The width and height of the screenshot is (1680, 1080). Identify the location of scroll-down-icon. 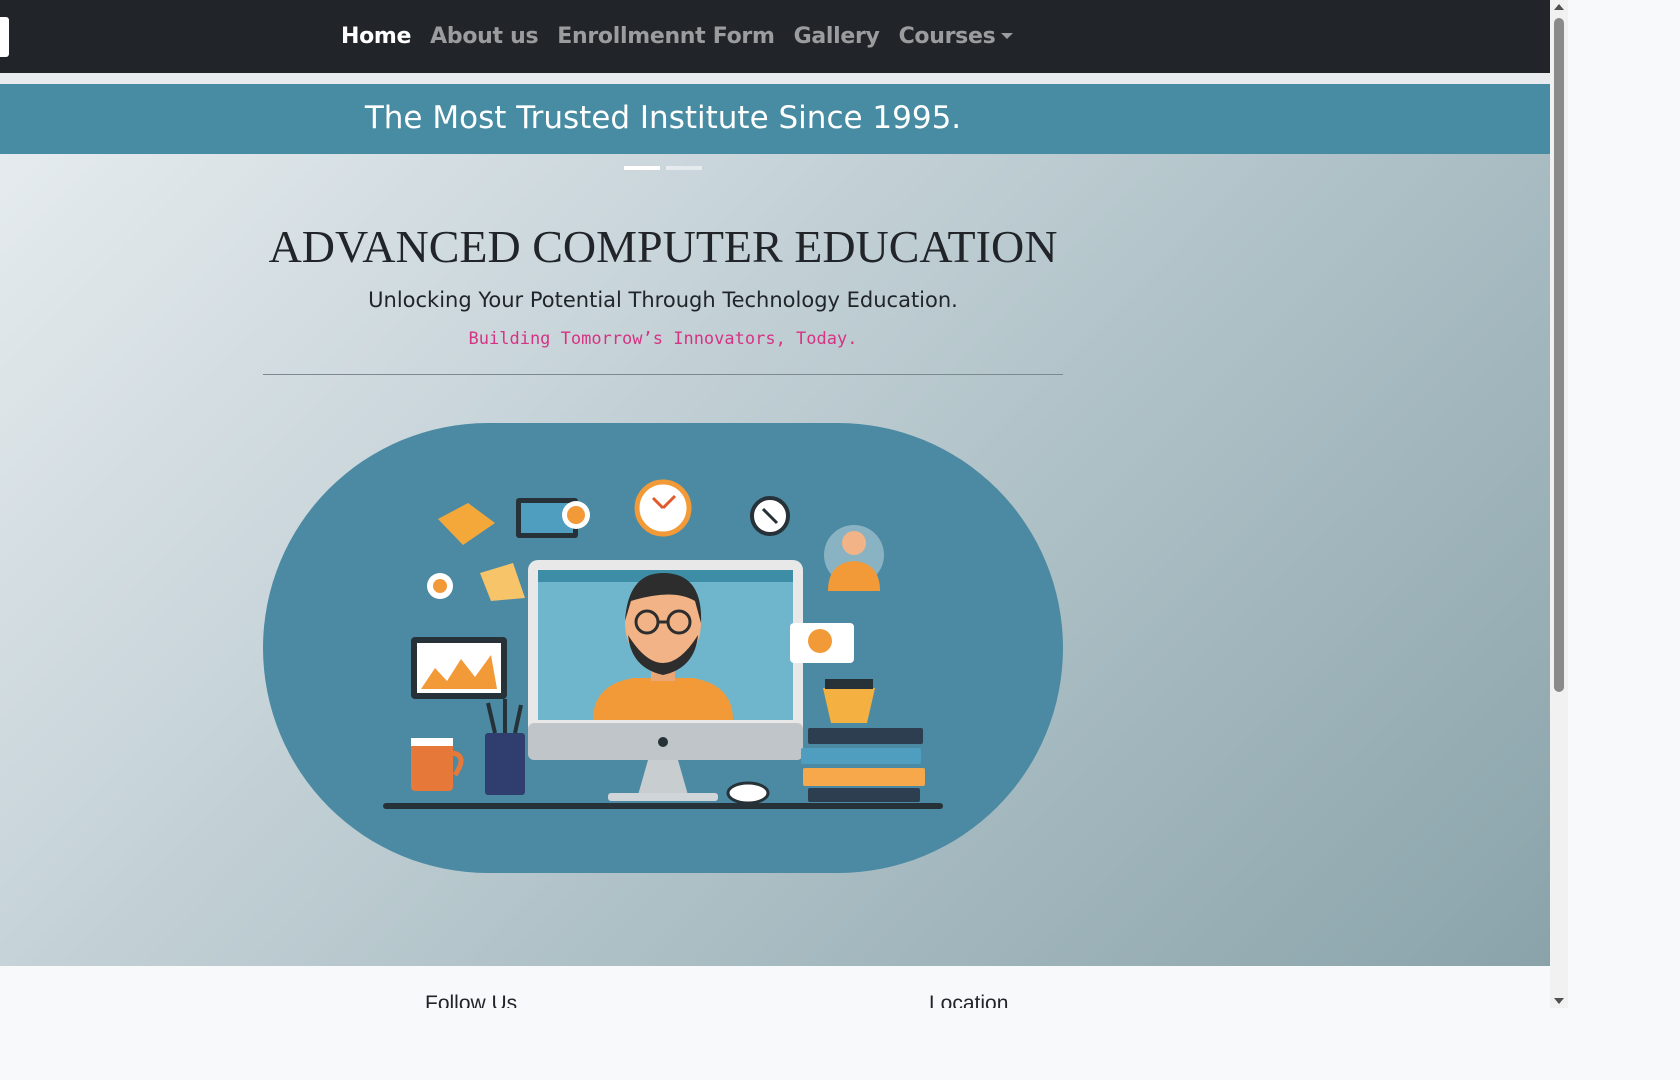
(1559, 1001).